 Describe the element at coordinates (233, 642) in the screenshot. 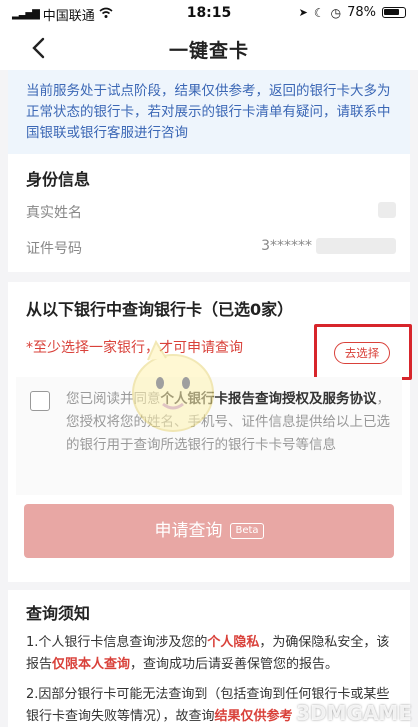

I see `rule-1-privacy: 个人隐私` at that location.